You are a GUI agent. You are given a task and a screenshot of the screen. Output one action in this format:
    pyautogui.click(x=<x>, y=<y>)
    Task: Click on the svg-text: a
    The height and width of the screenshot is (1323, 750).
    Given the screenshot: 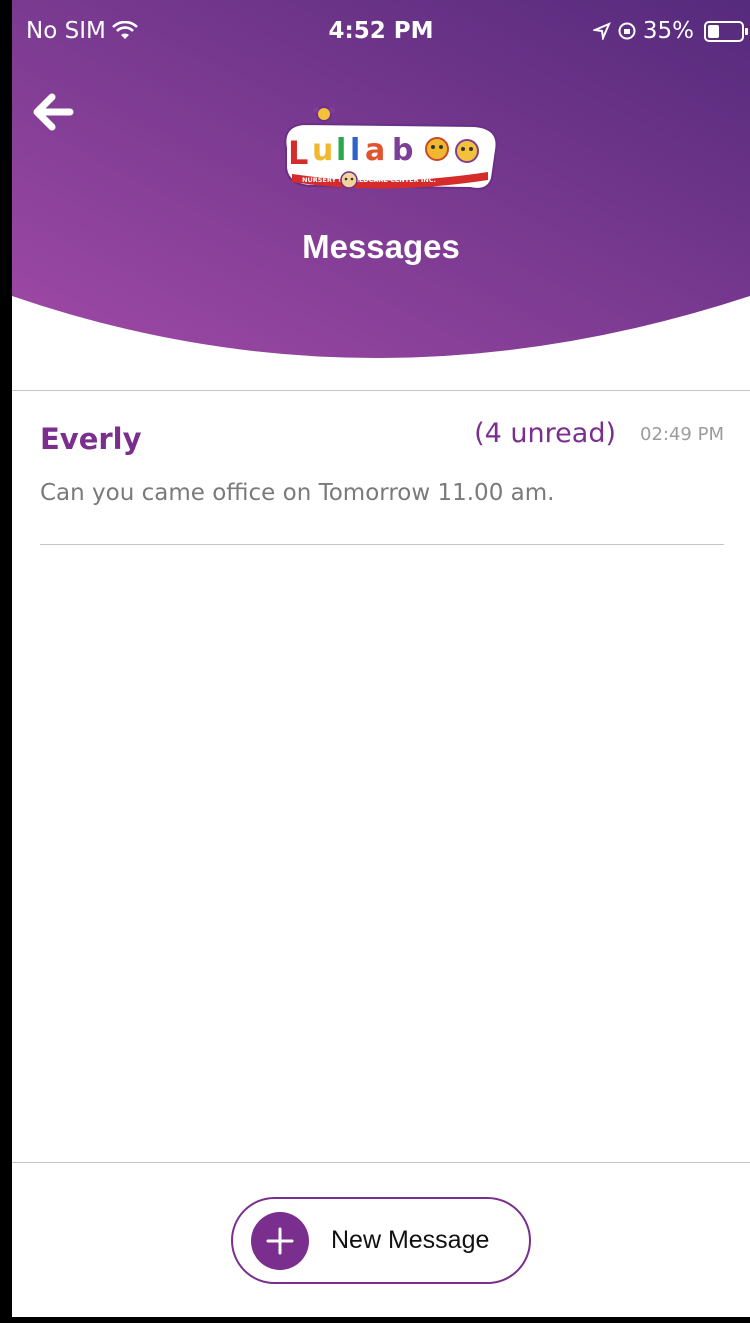 What is the action you would take?
    pyautogui.click(x=375, y=150)
    